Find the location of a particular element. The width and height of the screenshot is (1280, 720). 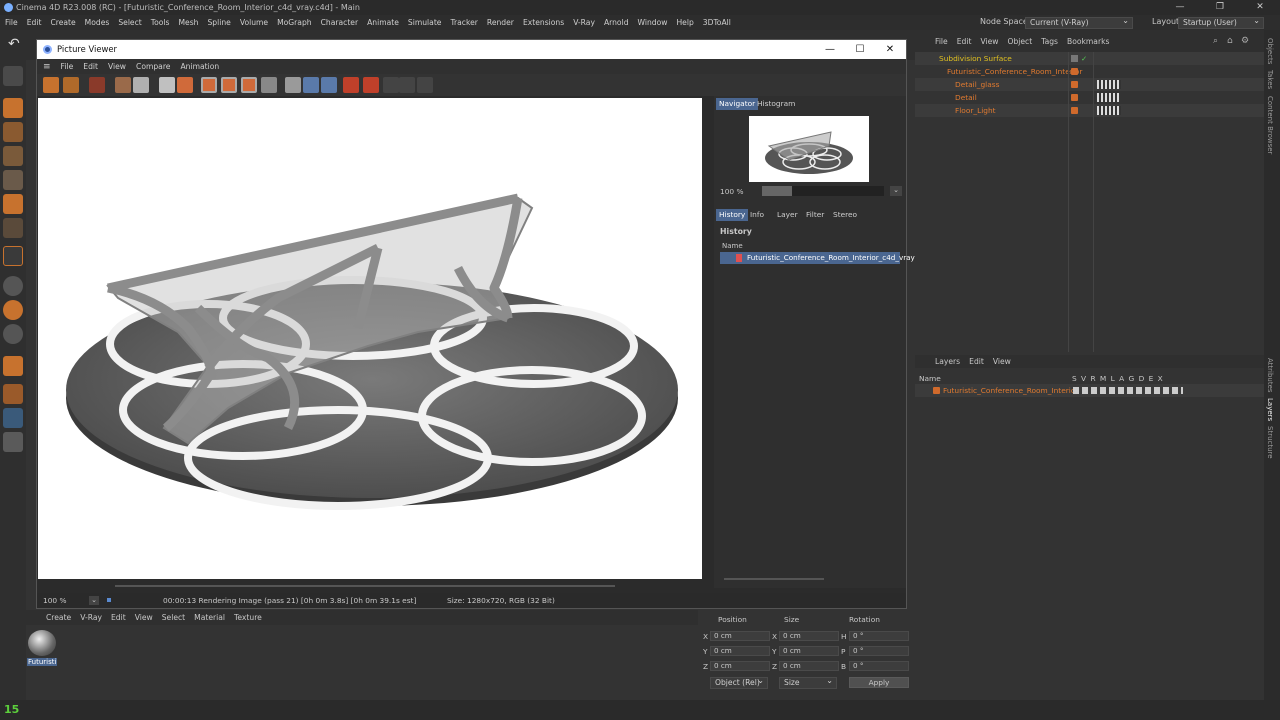

single-pass-icon is located at coordinates (293, 85).